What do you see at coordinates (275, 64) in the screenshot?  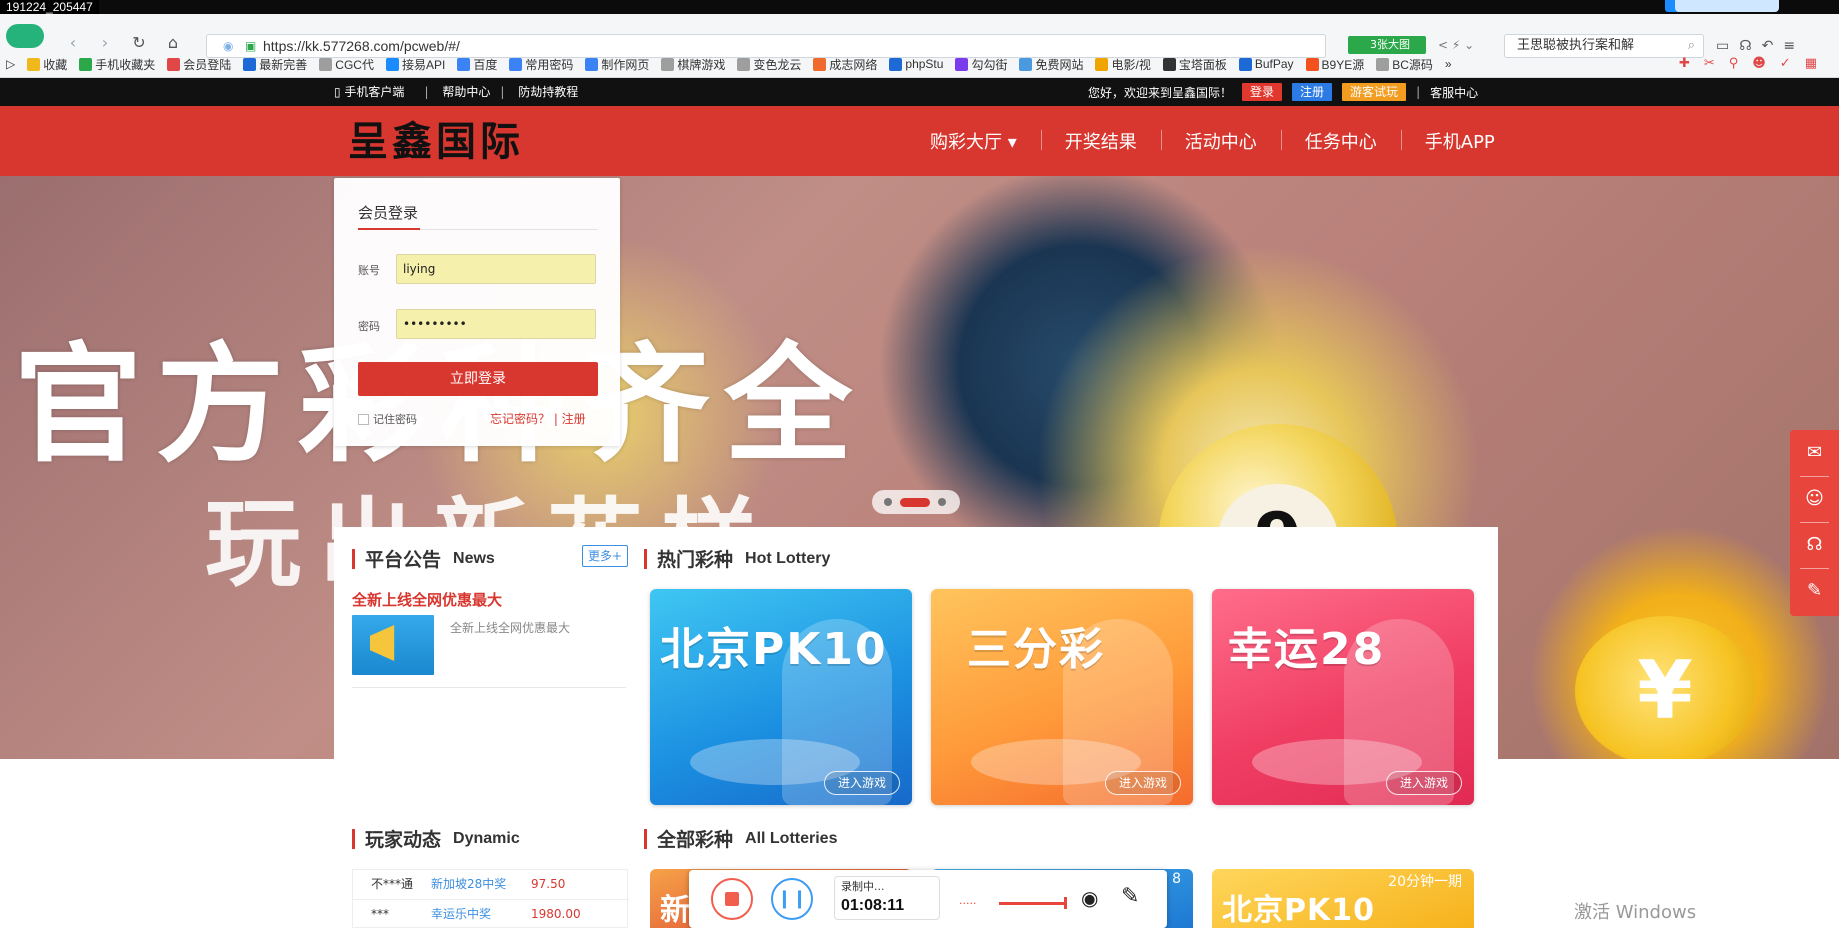 I see `bookmark-item: 最新完善` at bounding box center [275, 64].